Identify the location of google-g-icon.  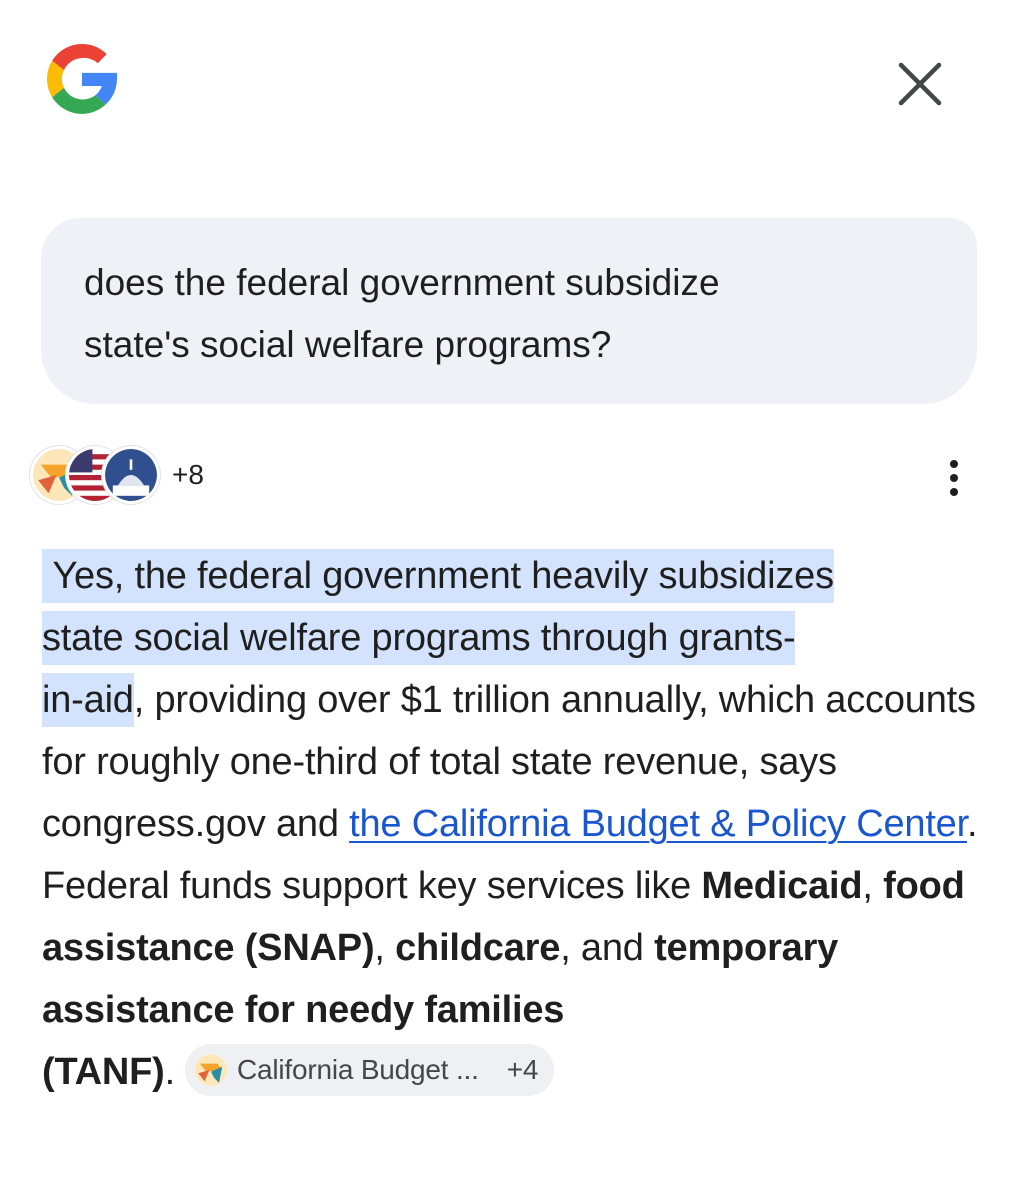
(82, 79).